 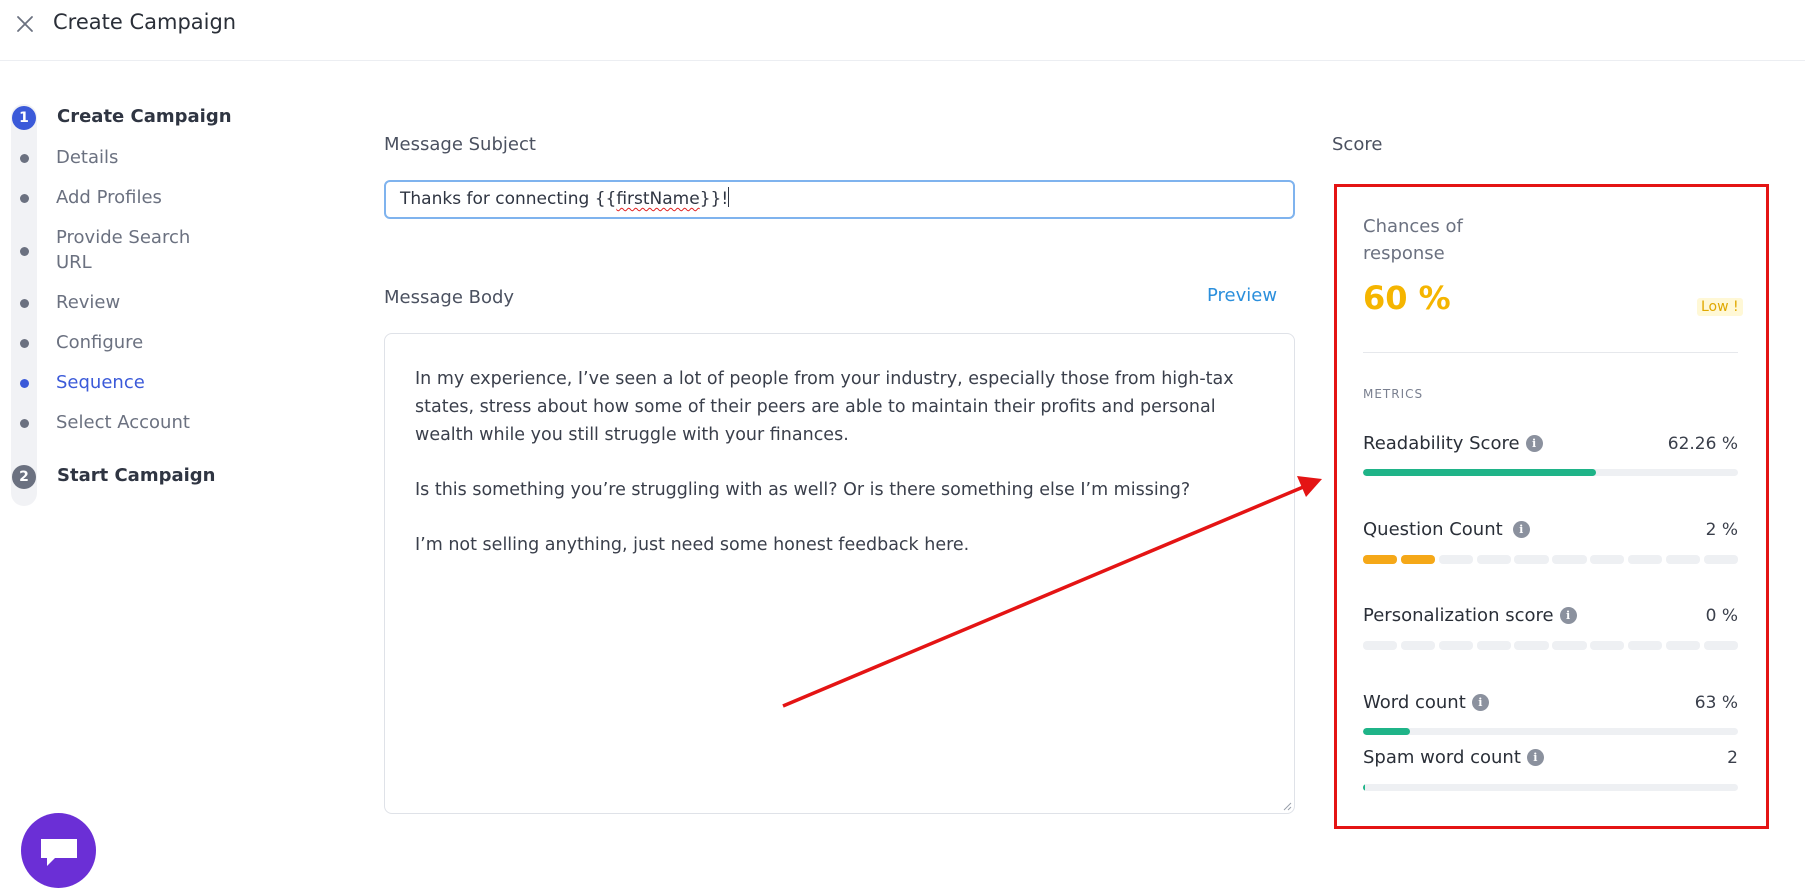 What do you see at coordinates (1441, 443) in the screenshot?
I see `metric-name: Readability Score` at bounding box center [1441, 443].